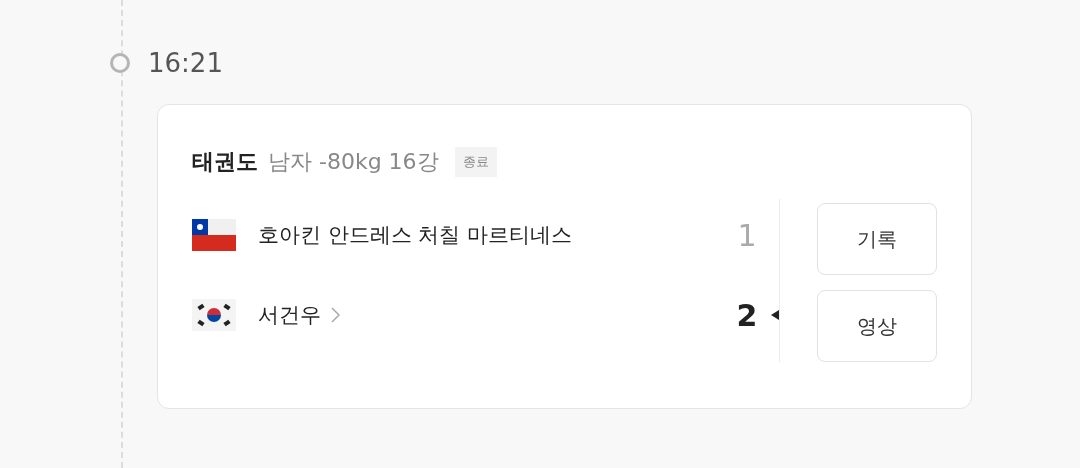  I want to click on player-score: 1, so click(747, 235).